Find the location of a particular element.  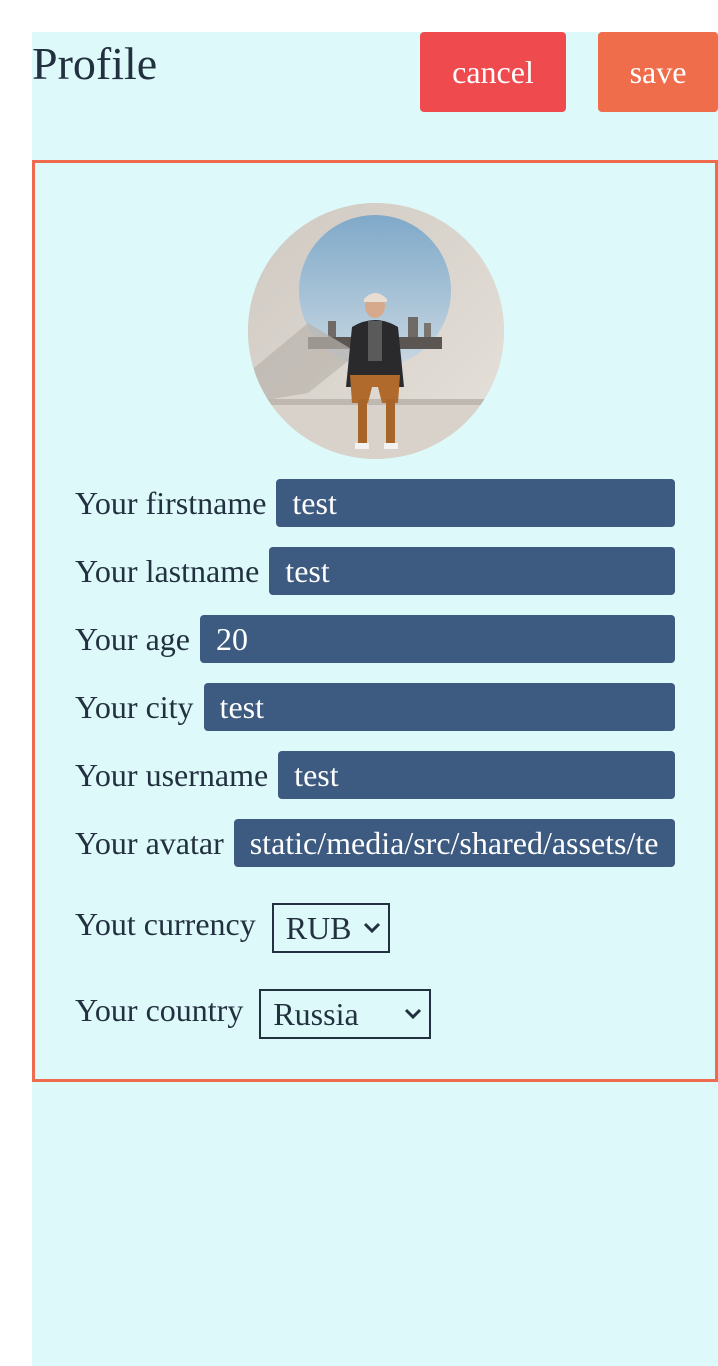

currency-select: RUB is located at coordinates (330, 928).